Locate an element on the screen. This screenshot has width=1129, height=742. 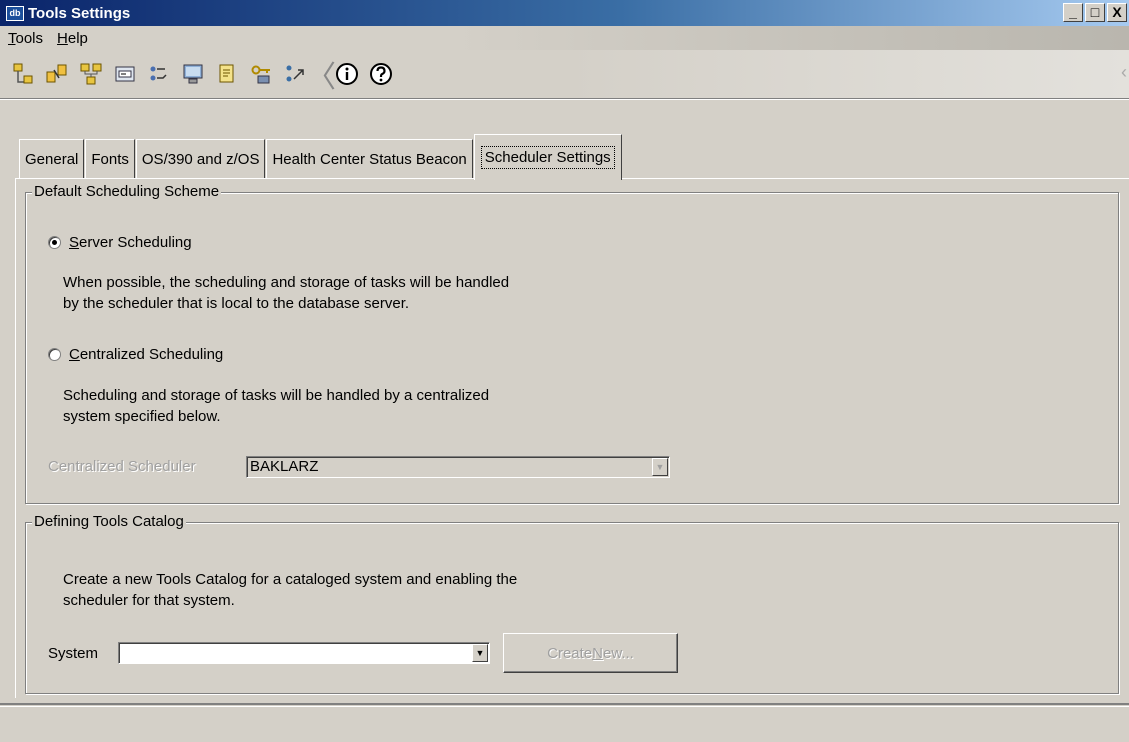
license-center-icon is located at coordinates (260, 74).